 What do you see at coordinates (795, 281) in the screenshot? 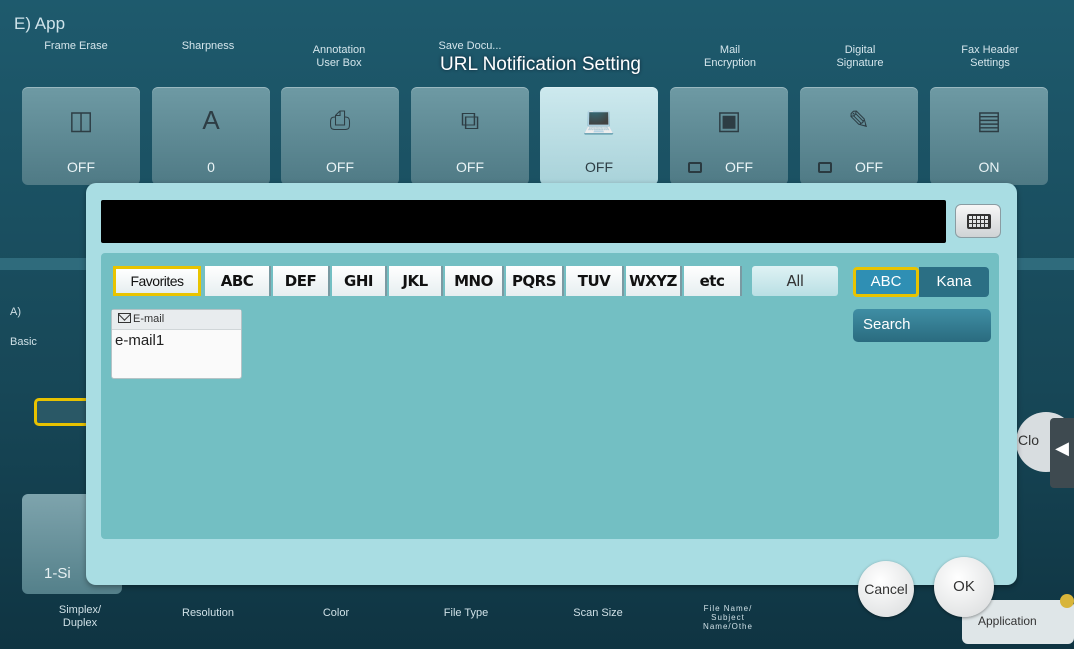
I see `index-tab-all: All` at bounding box center [795, 281].